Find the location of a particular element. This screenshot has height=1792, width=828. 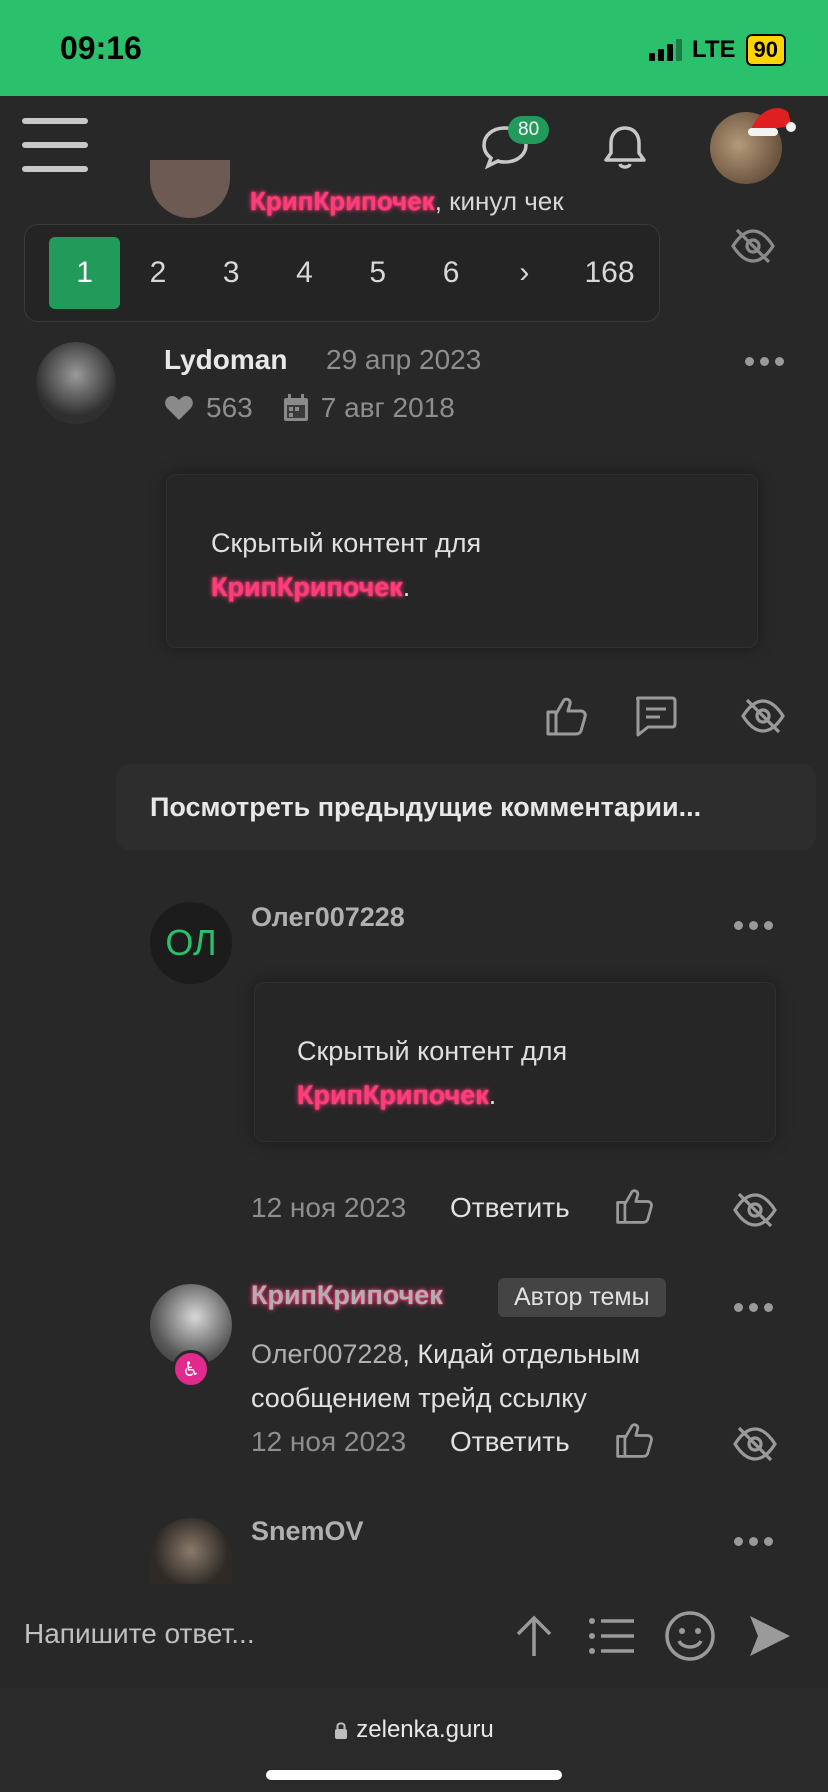

santa-hat-icon is located at coordinates (772, 122).